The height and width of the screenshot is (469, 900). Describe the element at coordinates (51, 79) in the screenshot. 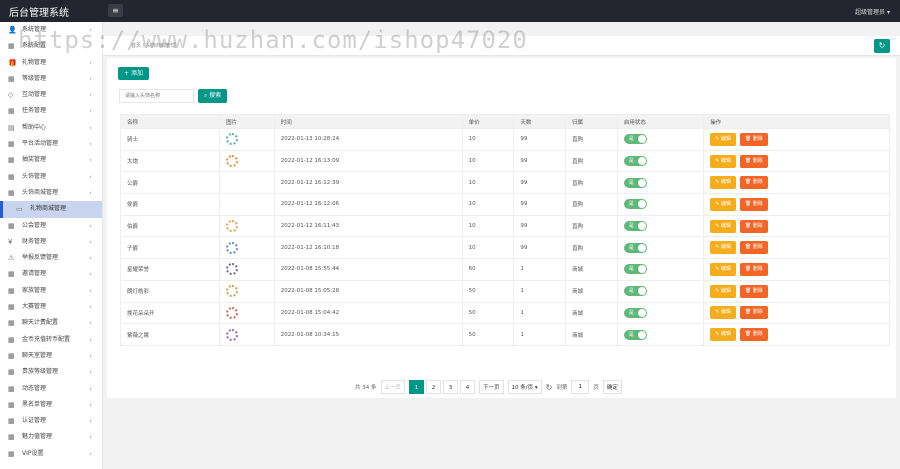

I see `sidebar-item: ▦ 等级管理 ‹` at that location.